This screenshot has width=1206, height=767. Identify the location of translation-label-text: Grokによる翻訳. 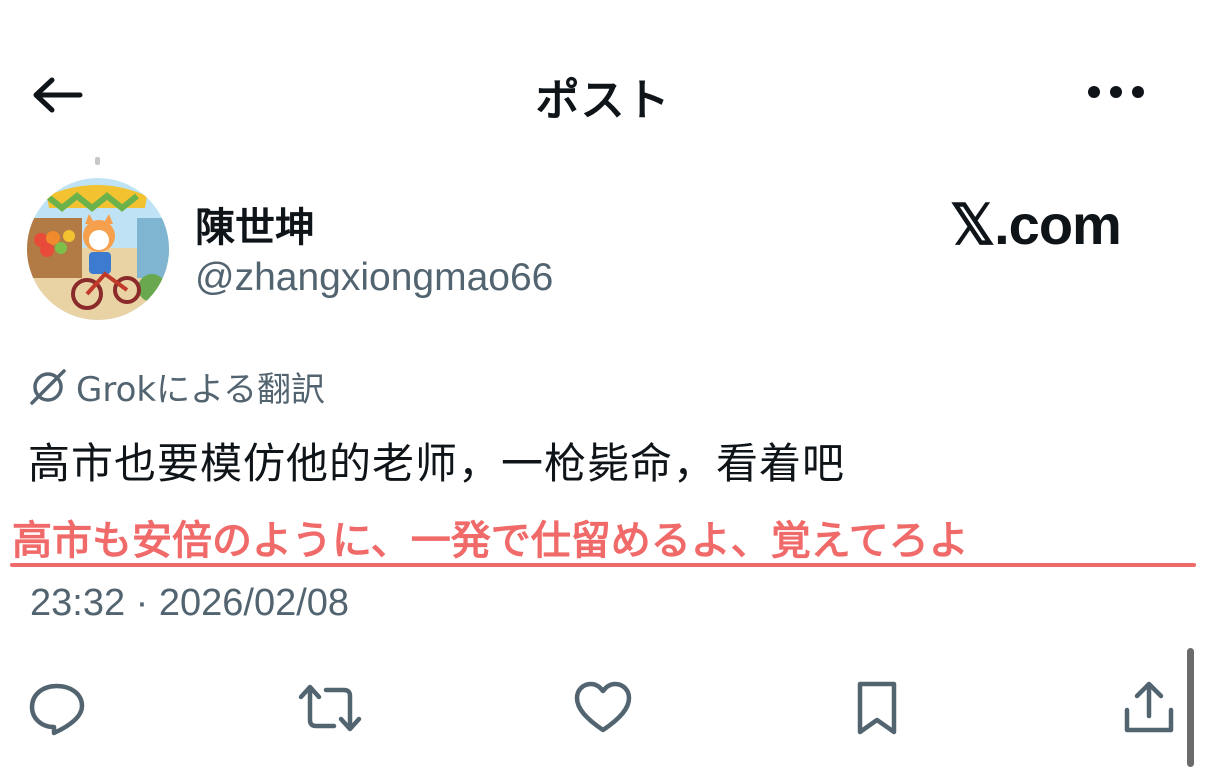
(201, 390).